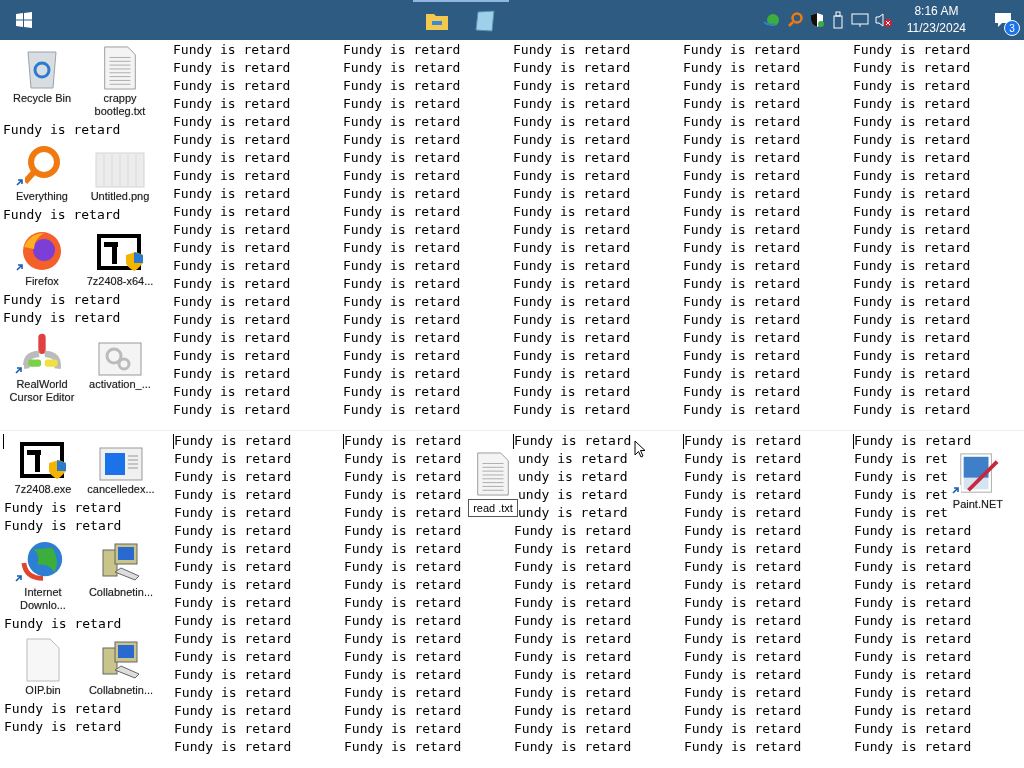 The height and width of the screenshot is (768, 1024). I want to click on icon-label: crappy bootleg.txt, so click(120, 105).